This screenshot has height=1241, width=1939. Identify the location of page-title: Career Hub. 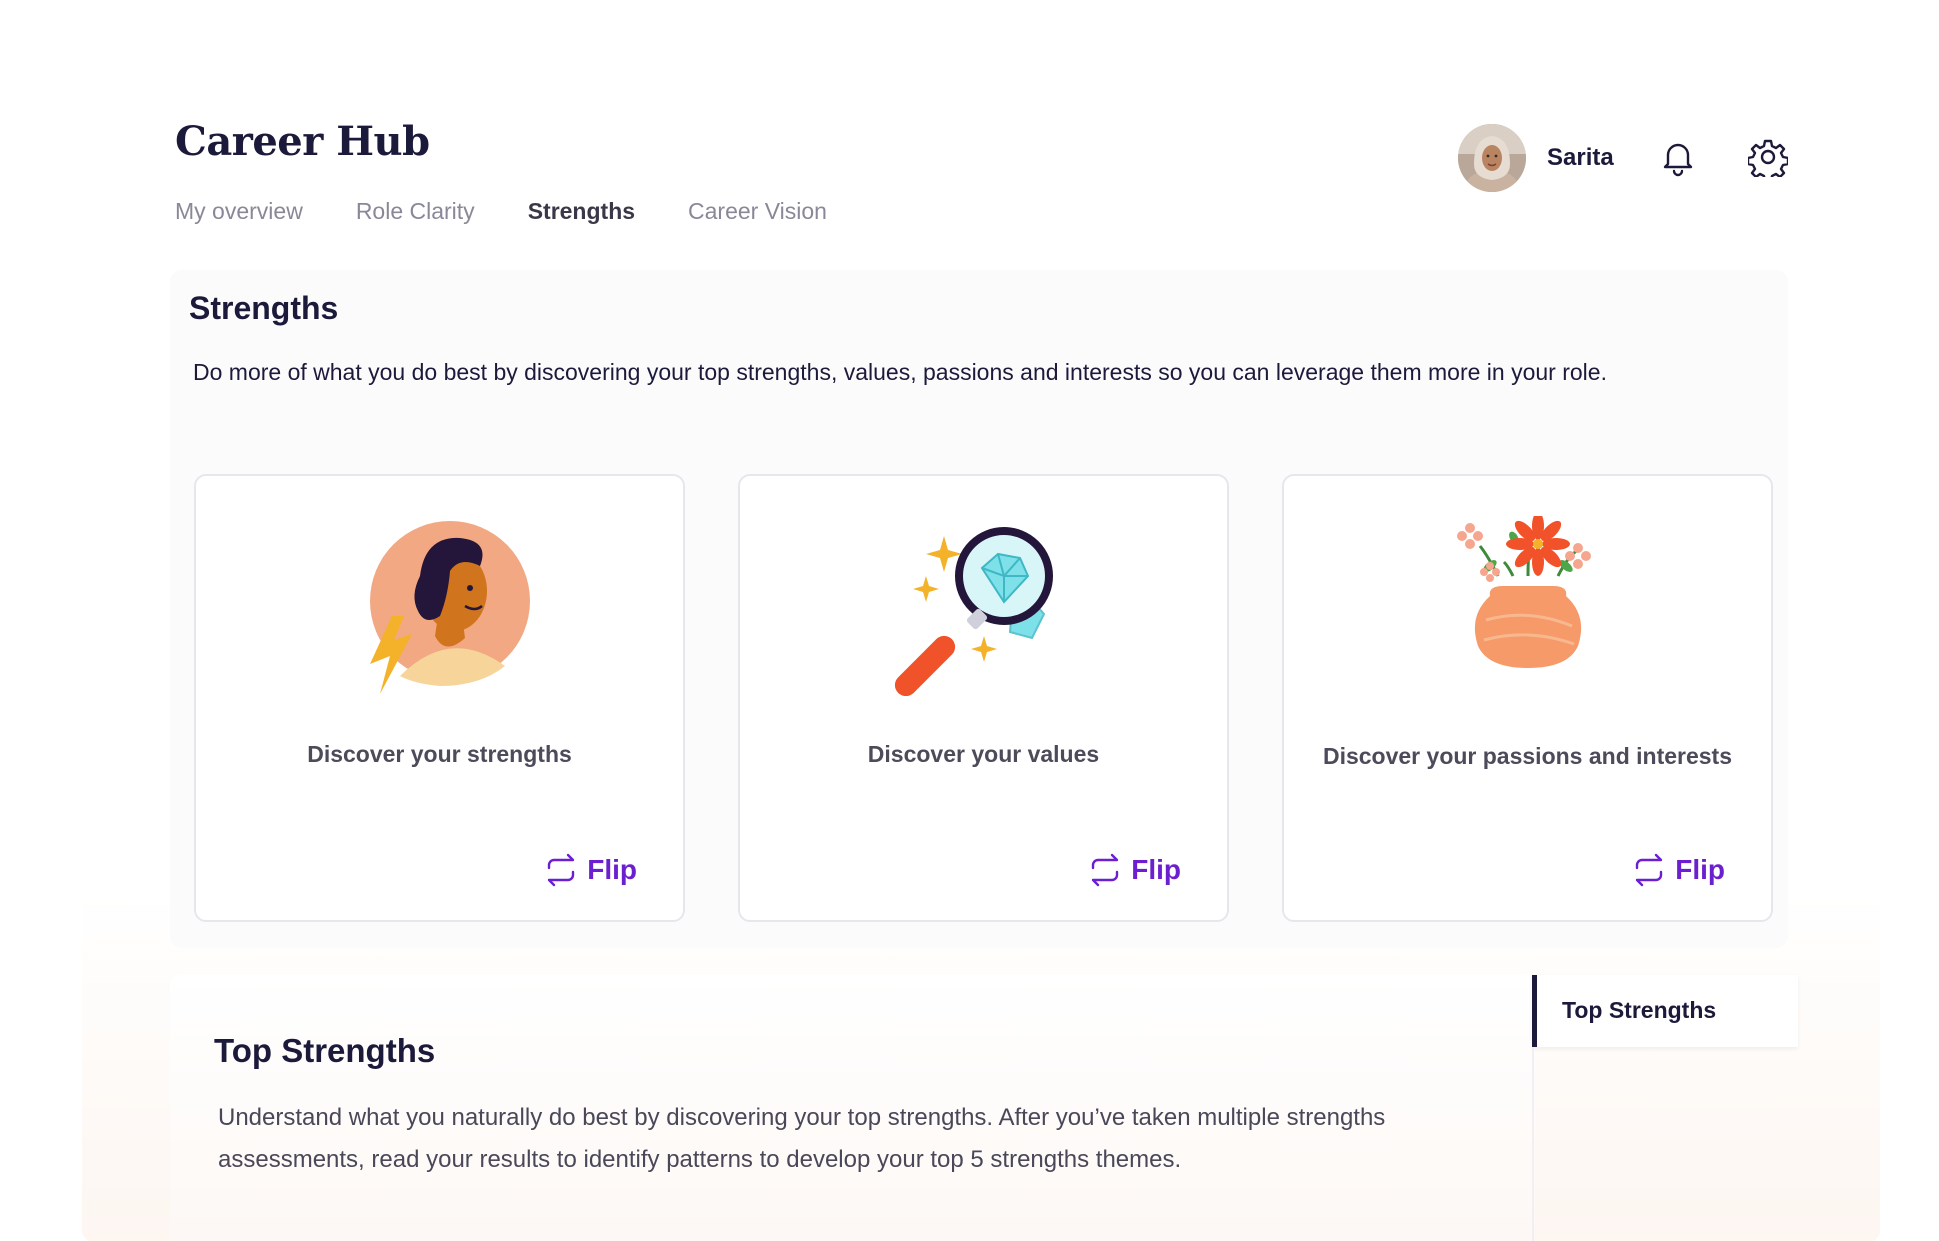
(302, 141).